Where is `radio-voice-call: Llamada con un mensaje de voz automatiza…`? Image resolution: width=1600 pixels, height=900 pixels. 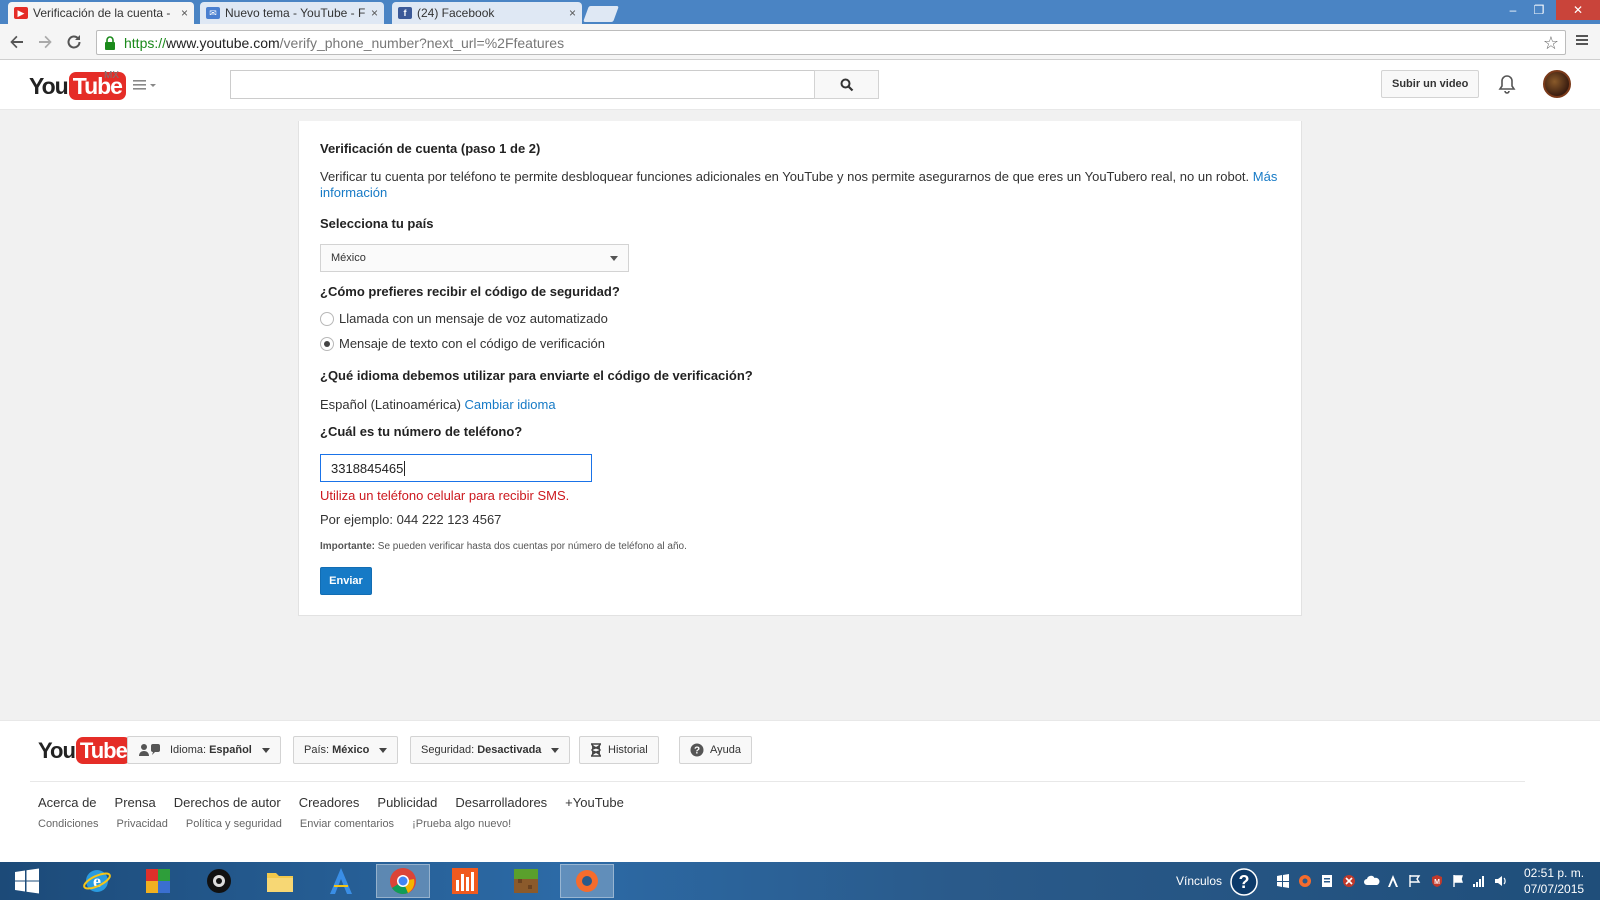
radio-voice-call: Llamada con un mensaje de voz automatiza… is located at coordinates (464, 318).